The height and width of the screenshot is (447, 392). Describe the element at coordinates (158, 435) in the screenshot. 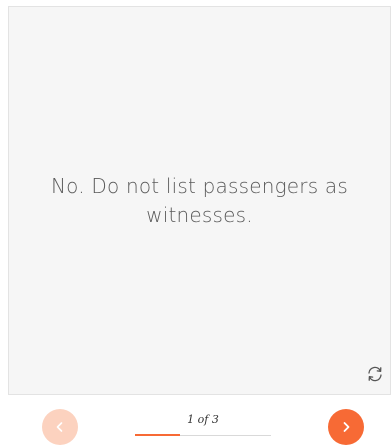

I see `progress-fill` at that location.